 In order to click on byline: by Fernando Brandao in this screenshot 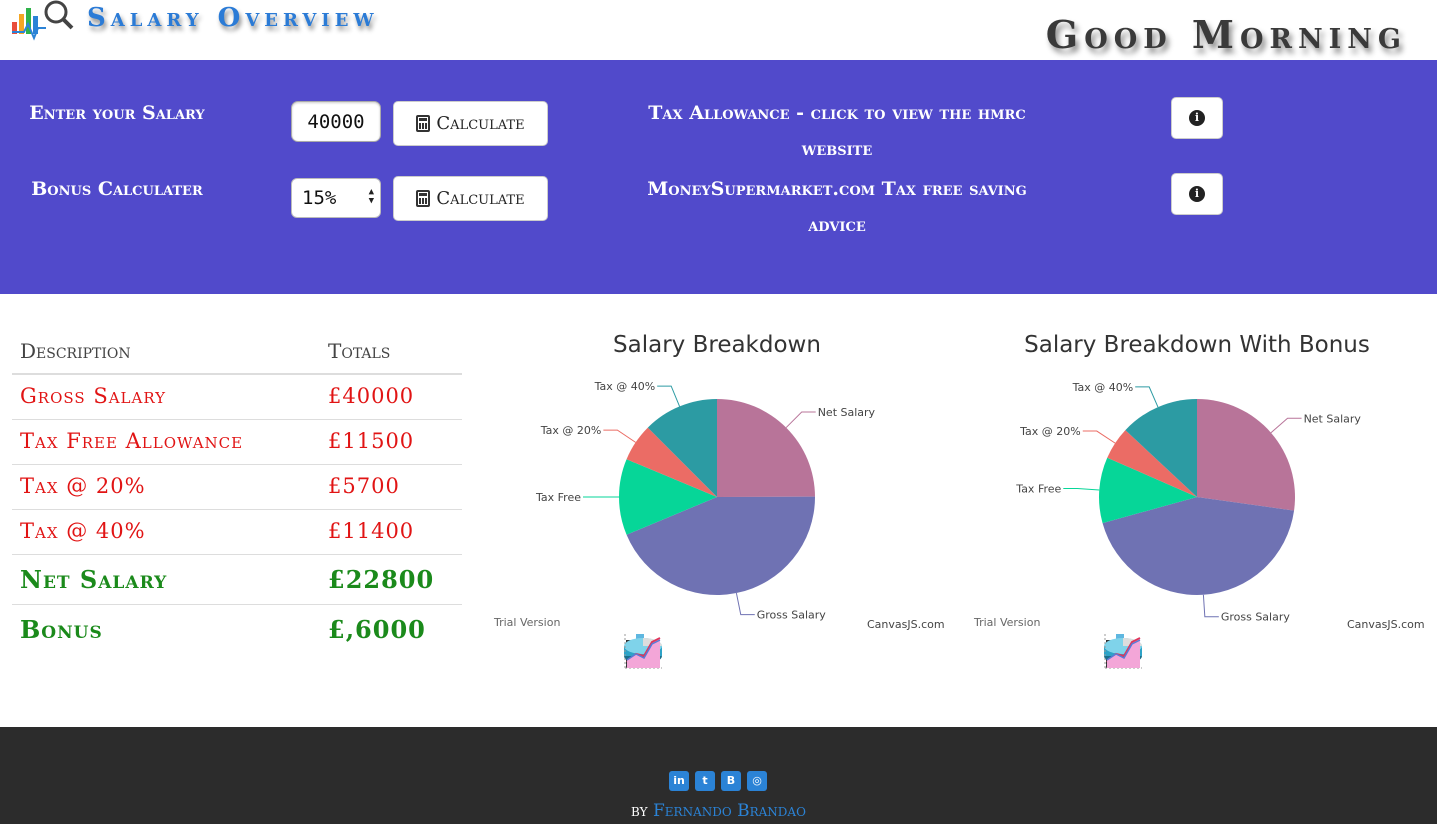, I will do `click(718, 811)`.